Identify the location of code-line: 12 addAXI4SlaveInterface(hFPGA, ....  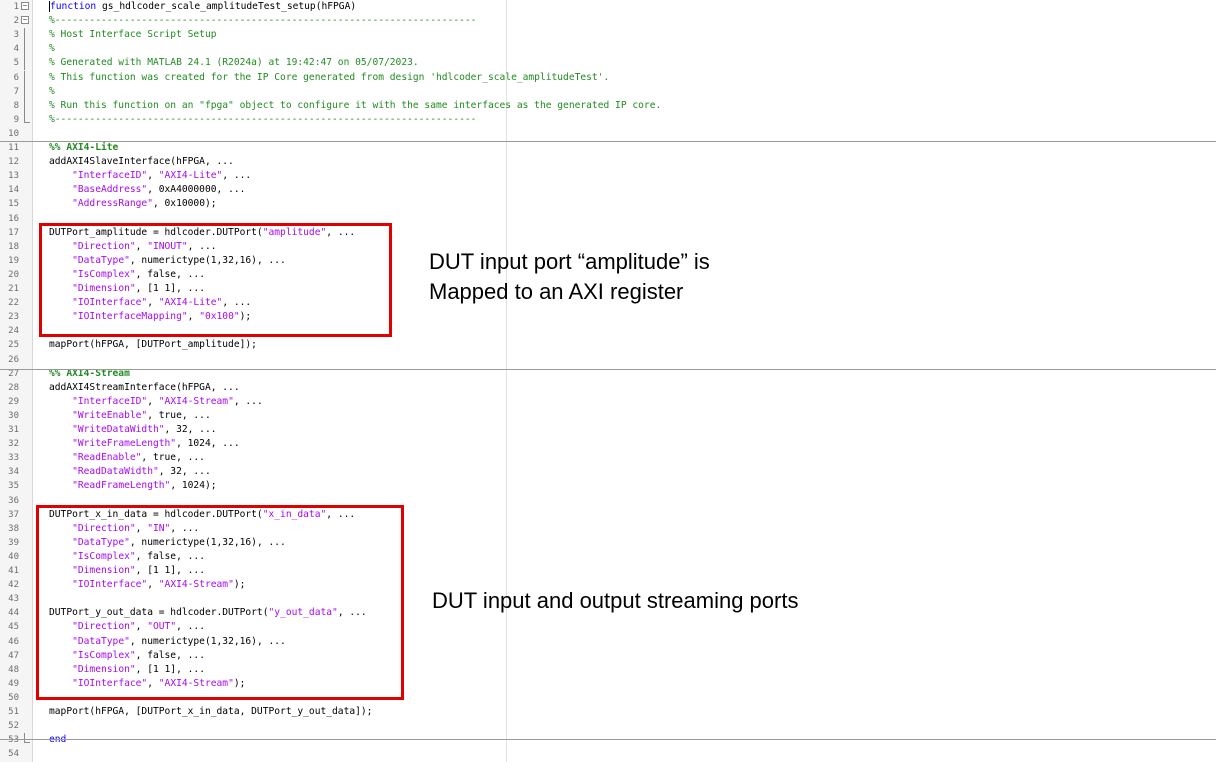
(608, 162).